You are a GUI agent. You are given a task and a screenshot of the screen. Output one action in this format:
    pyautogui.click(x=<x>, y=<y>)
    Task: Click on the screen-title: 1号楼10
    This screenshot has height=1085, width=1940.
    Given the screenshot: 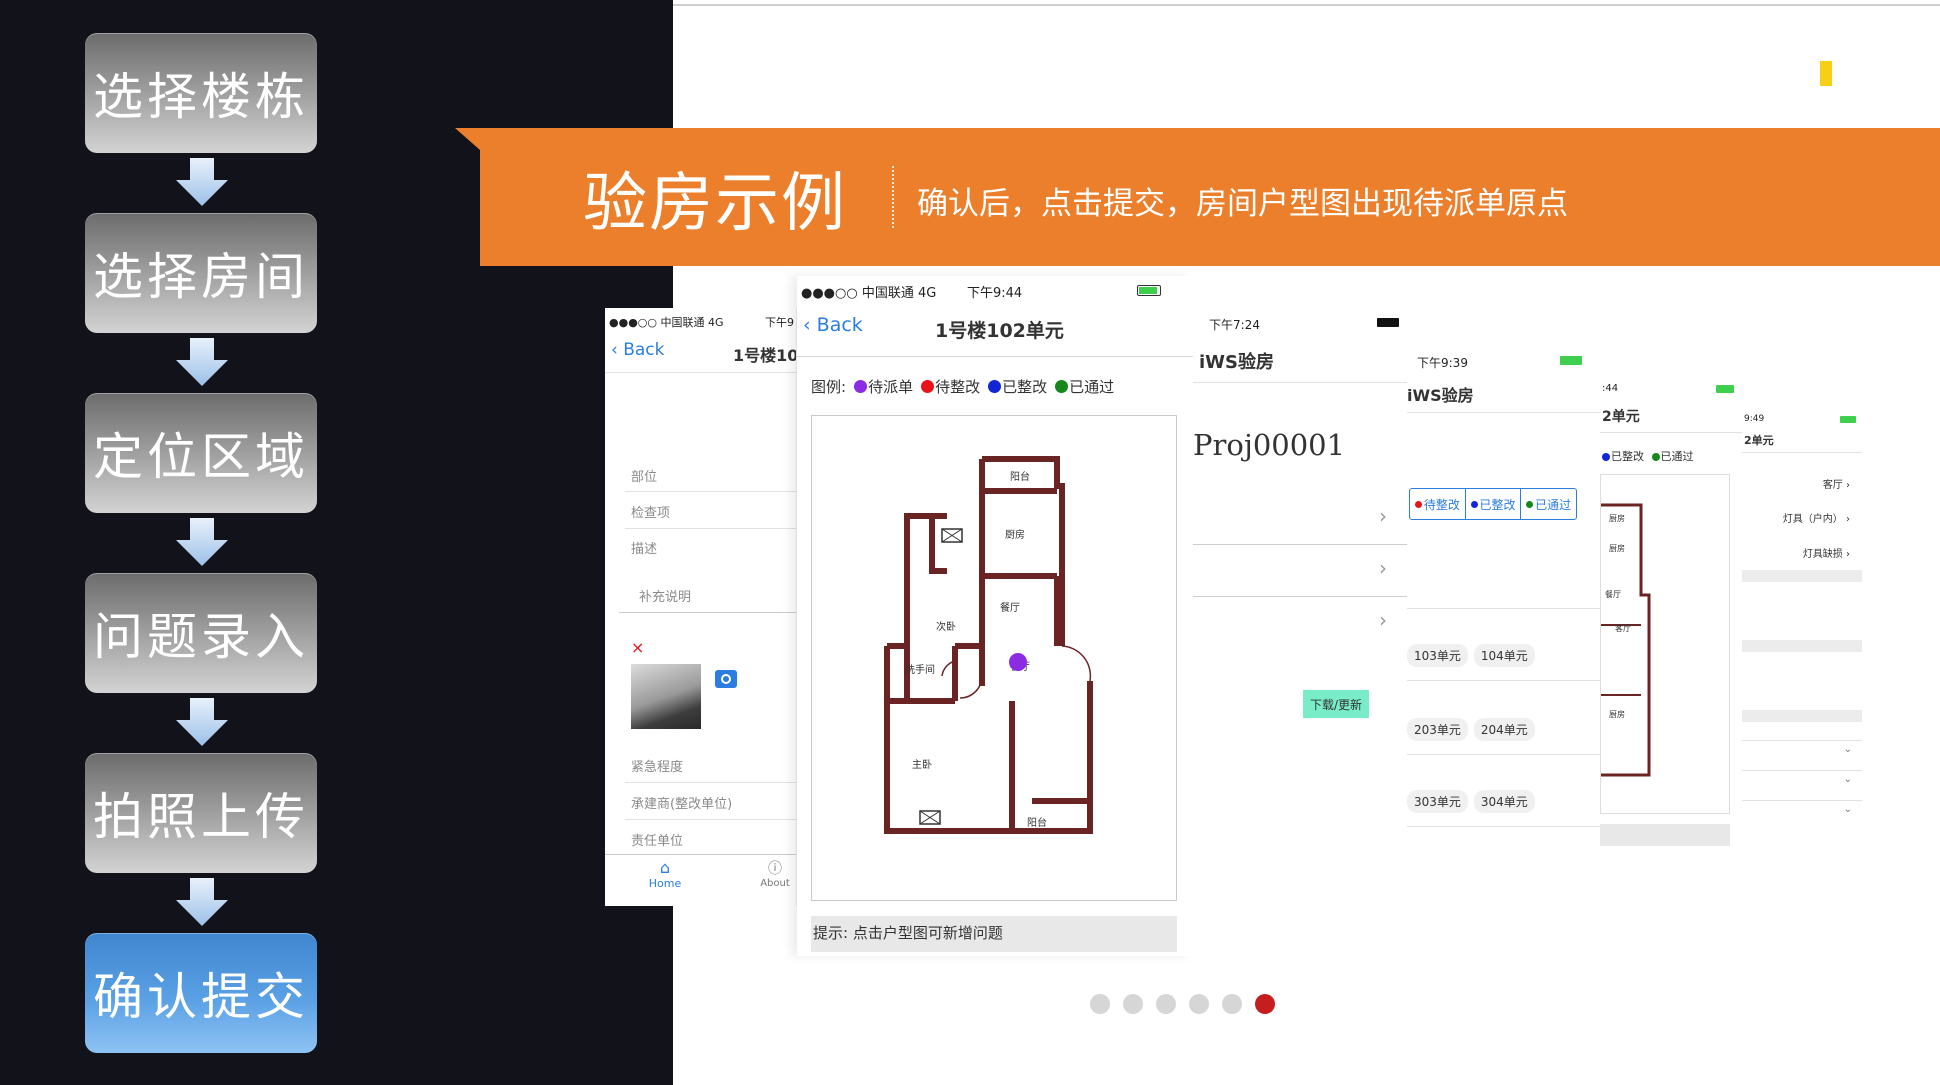 What is the action you would take?
    pyautogui.click(x=765, y=355)
    